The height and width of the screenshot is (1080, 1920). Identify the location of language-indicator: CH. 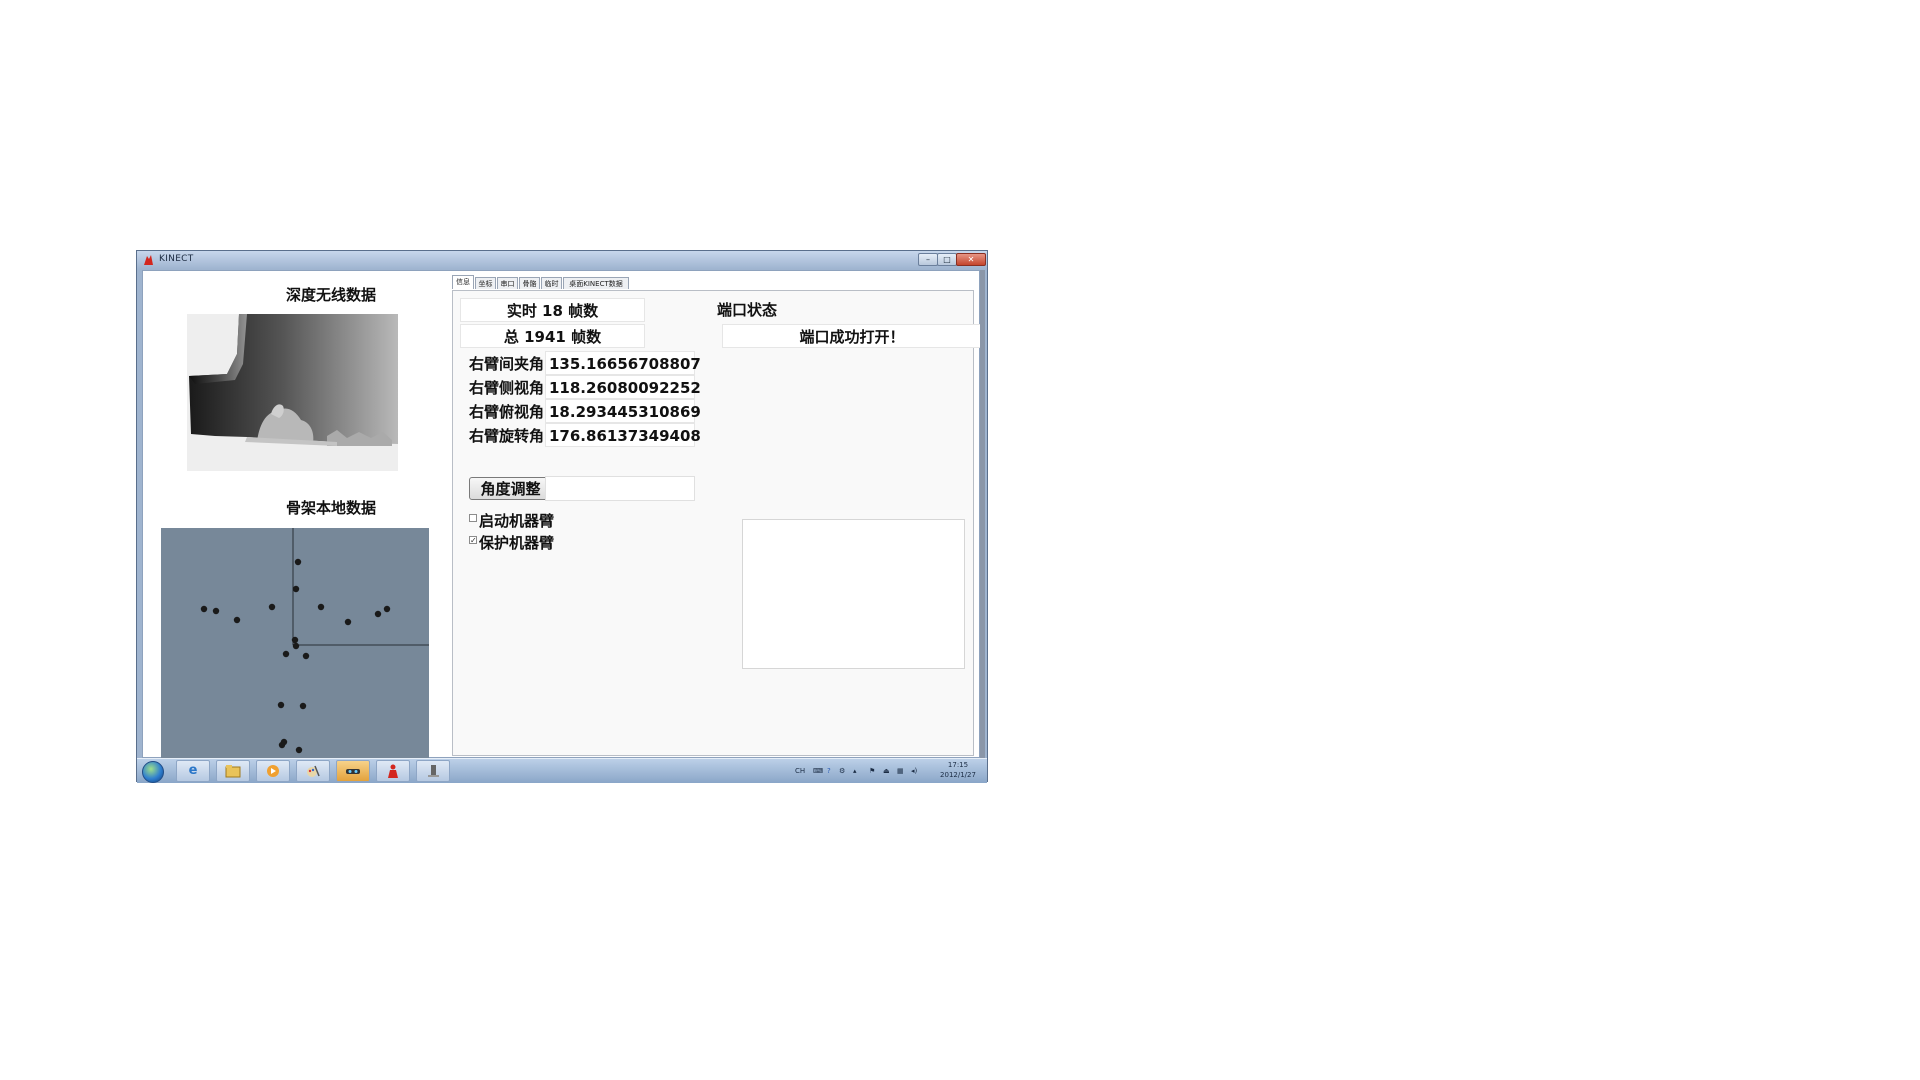
(800, 771).